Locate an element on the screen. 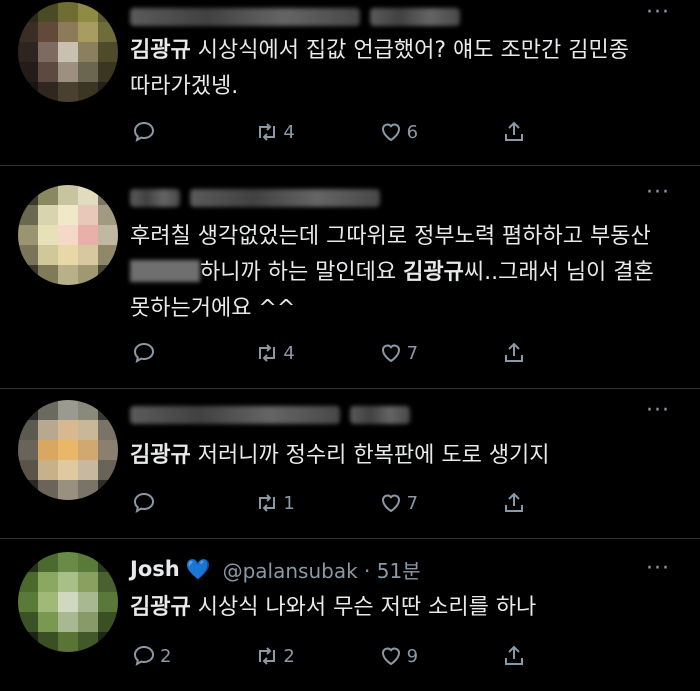 The width and height of the screenshot is (700, 691). retweet-count: 2 is located at coordinates (289, 656).